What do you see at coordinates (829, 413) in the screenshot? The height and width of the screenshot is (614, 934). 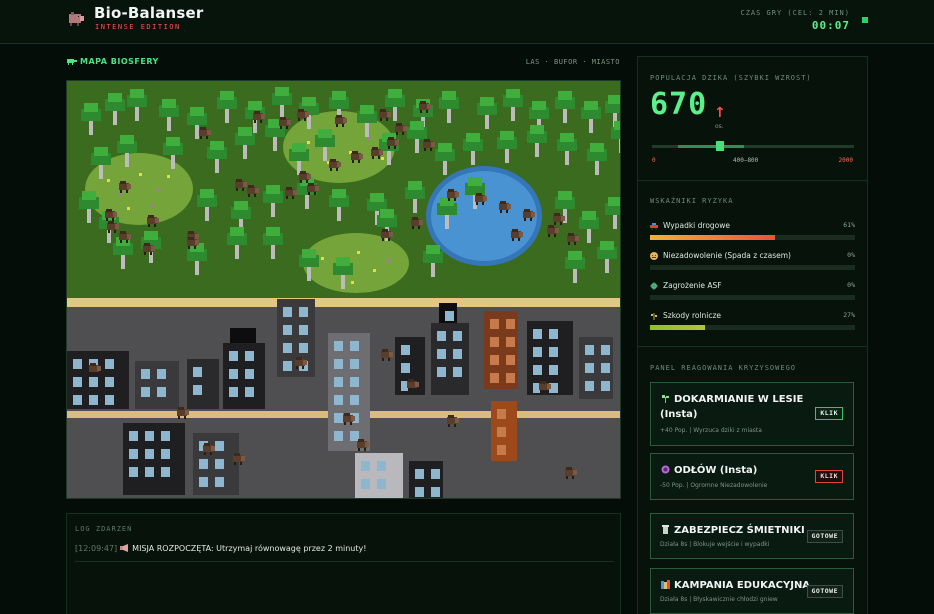 I see `feeding-click-button: KLIK` at bounding box center [829, 413].